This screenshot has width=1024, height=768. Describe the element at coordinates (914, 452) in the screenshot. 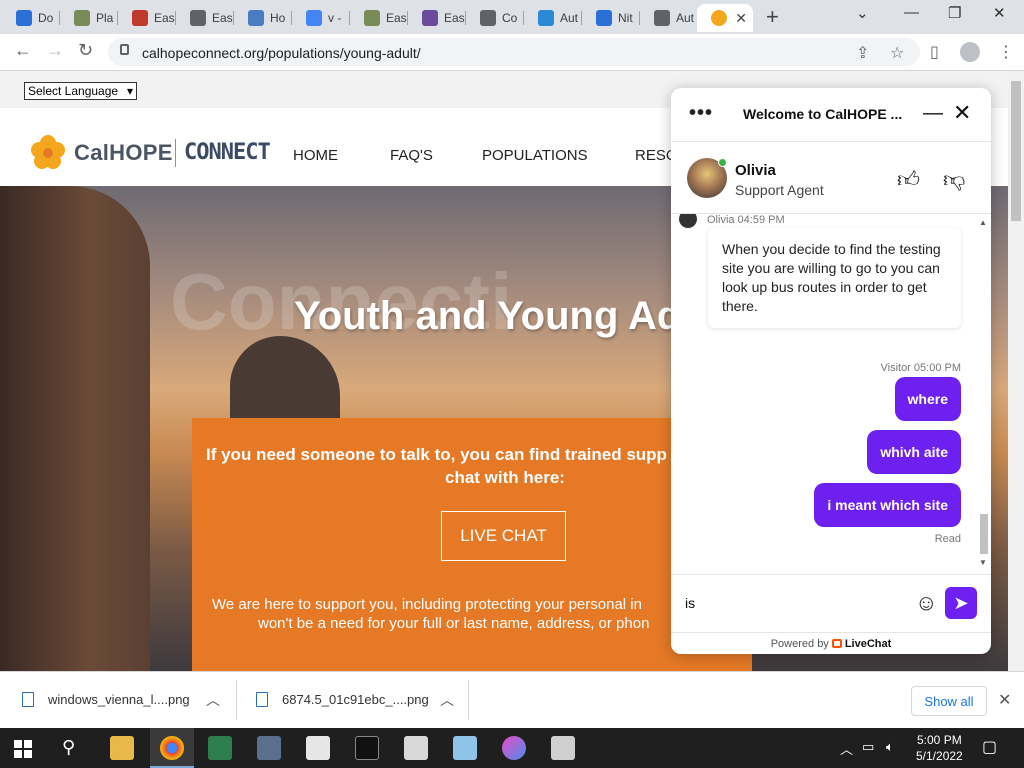

I see `visitor-message-bubble: whivh aite` at that location.